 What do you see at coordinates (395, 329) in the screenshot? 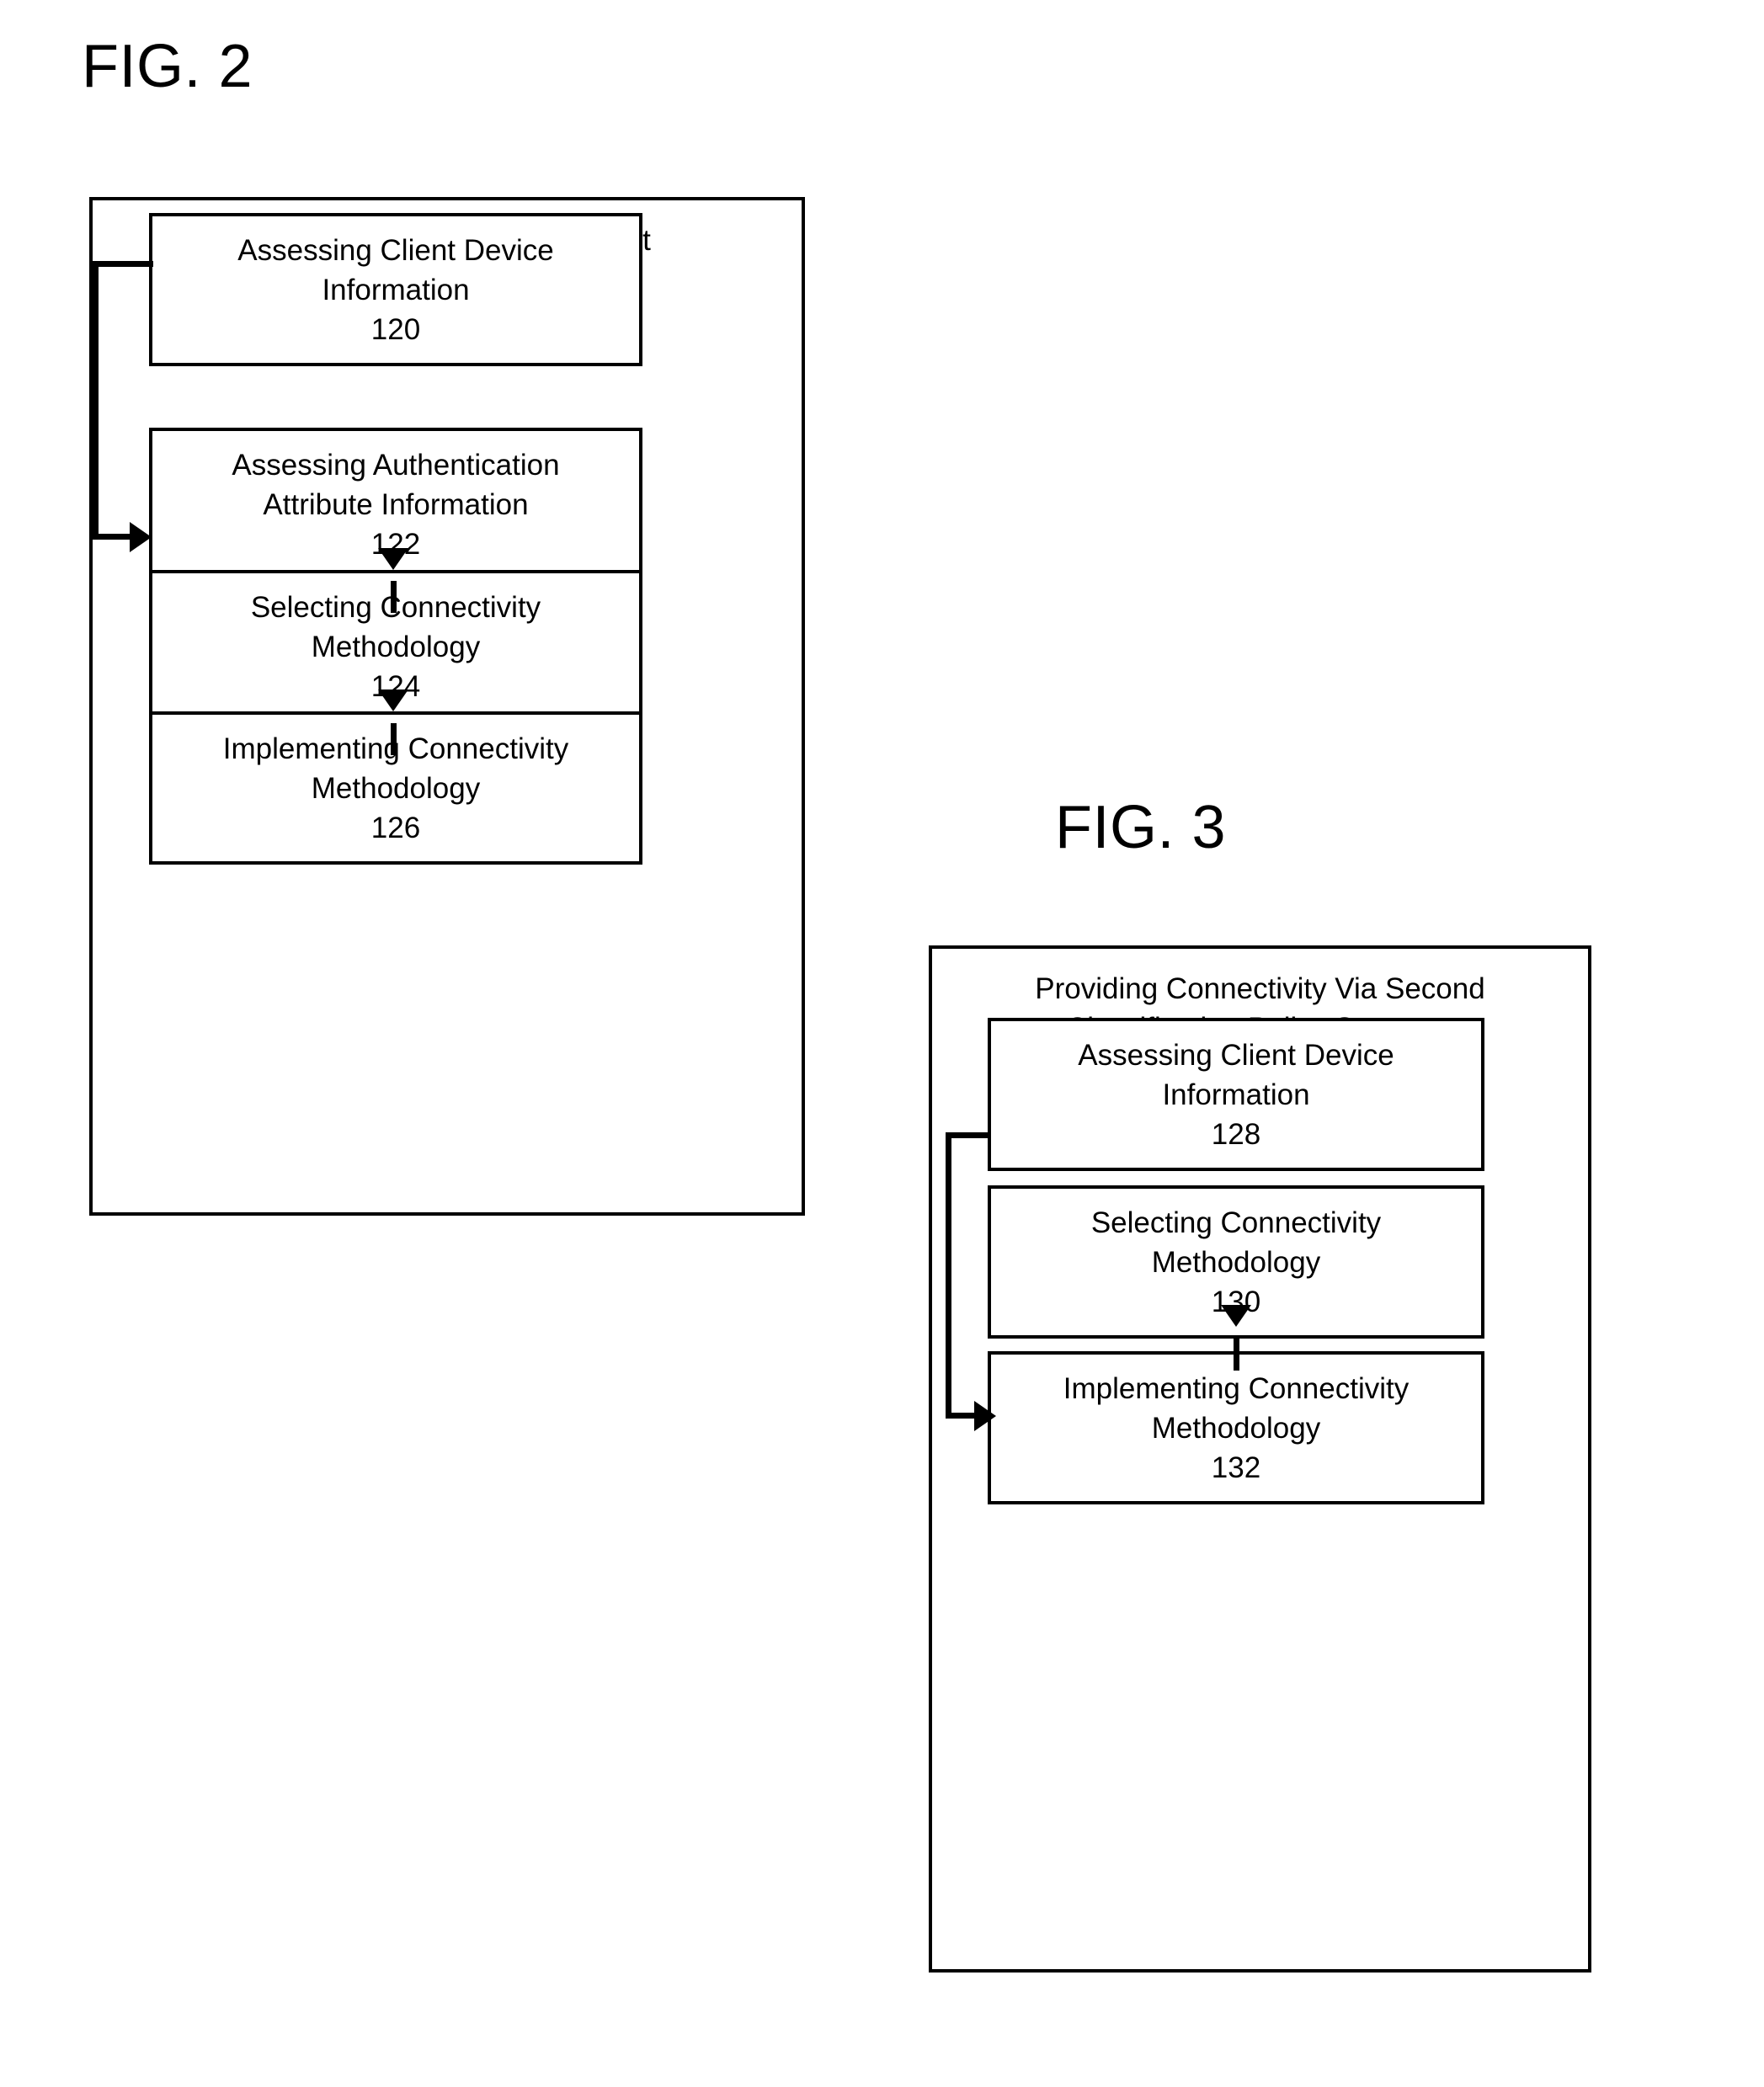
I see `step-box-120-number: 120` at bounding box center [395, 329].